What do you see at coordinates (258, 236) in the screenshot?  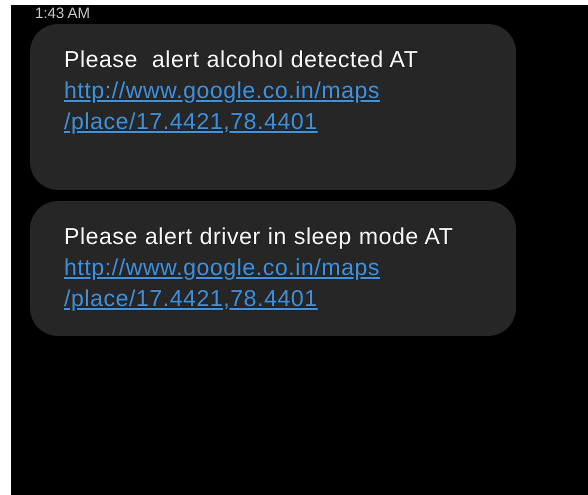 I see `message-text: Please alert driver in sleep mode AT` at bounding box center [258, 236].